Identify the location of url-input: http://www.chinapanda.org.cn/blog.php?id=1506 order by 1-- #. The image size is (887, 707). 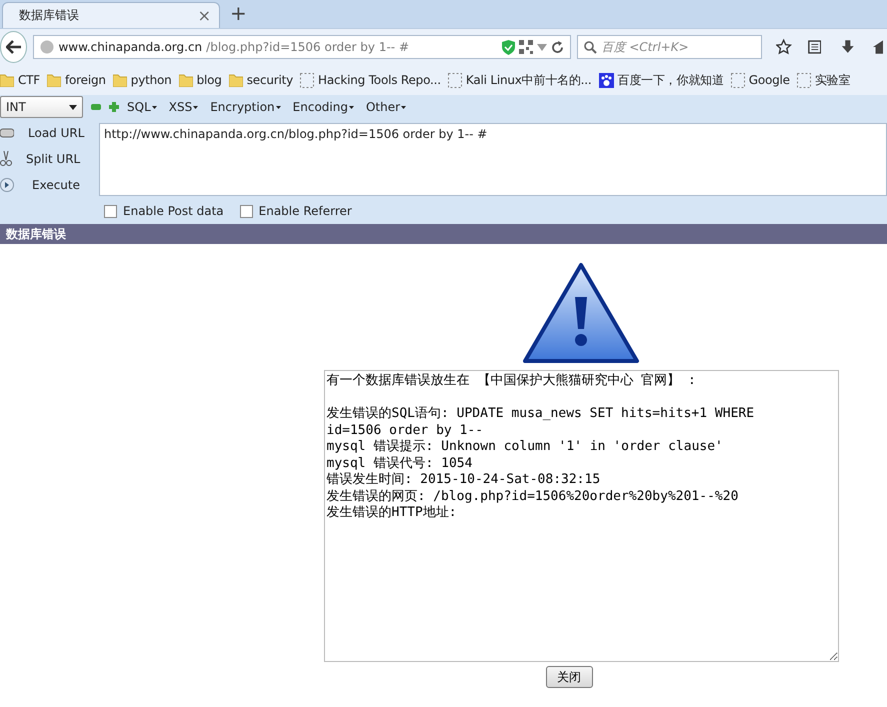
(493, 159).